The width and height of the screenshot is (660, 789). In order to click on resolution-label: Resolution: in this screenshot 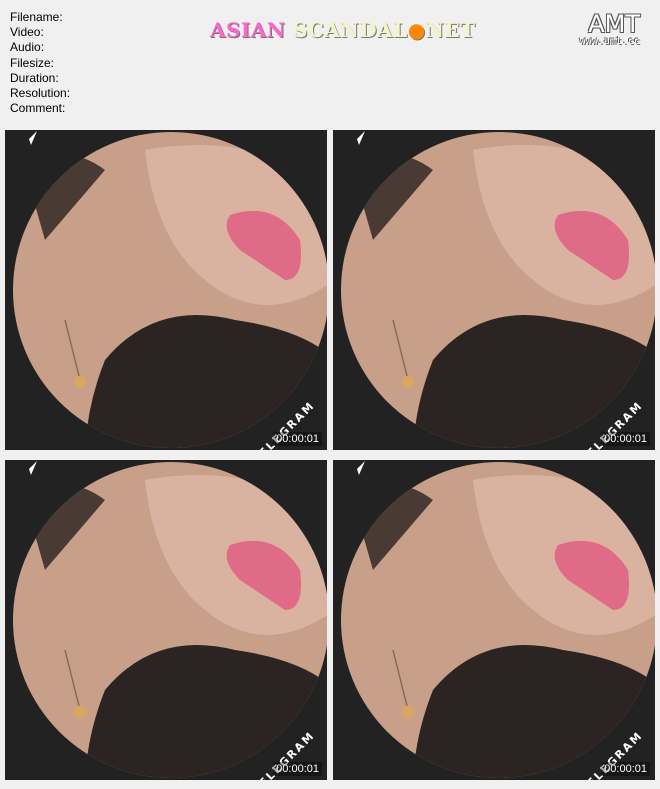, I will do `click(40, 93)`.